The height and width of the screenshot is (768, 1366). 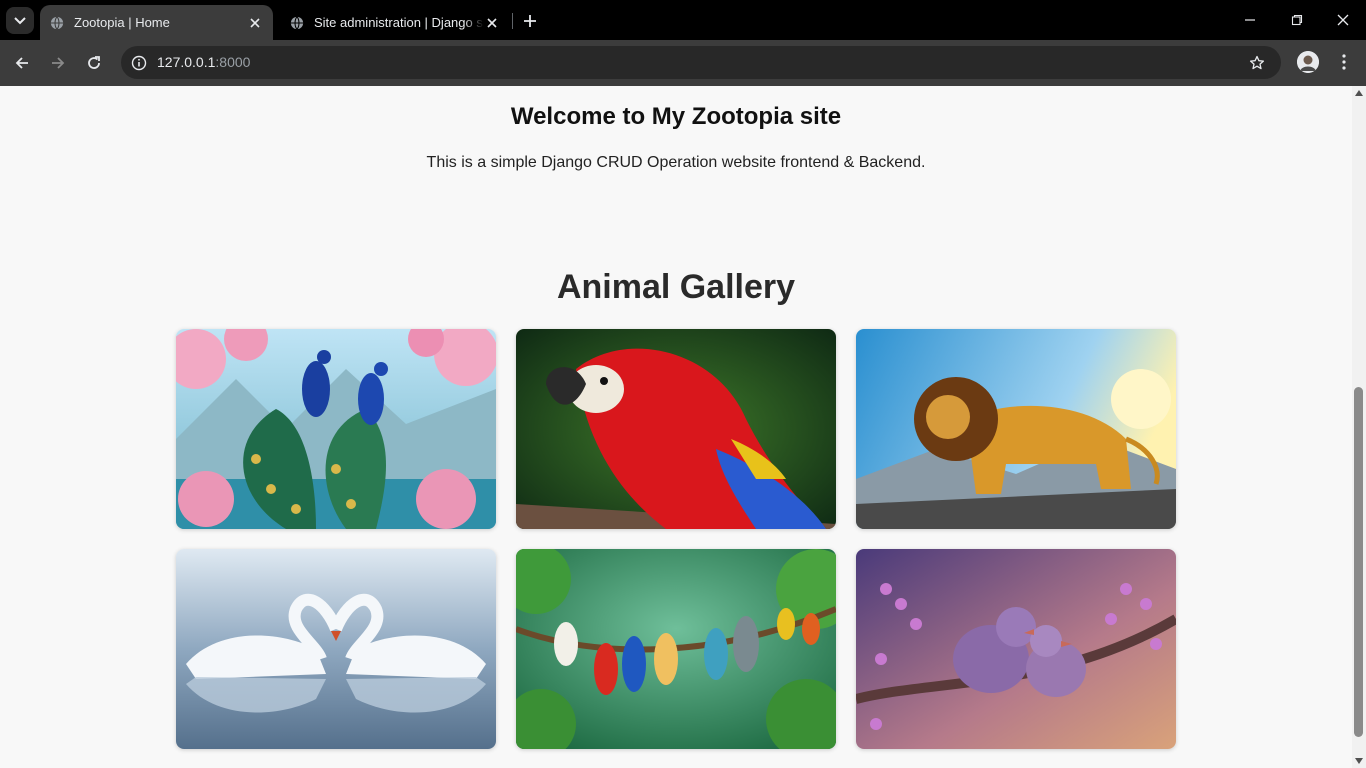 I want to click on tab-zootopia-home: Zootopia | Home, so click(x=156, y=22).